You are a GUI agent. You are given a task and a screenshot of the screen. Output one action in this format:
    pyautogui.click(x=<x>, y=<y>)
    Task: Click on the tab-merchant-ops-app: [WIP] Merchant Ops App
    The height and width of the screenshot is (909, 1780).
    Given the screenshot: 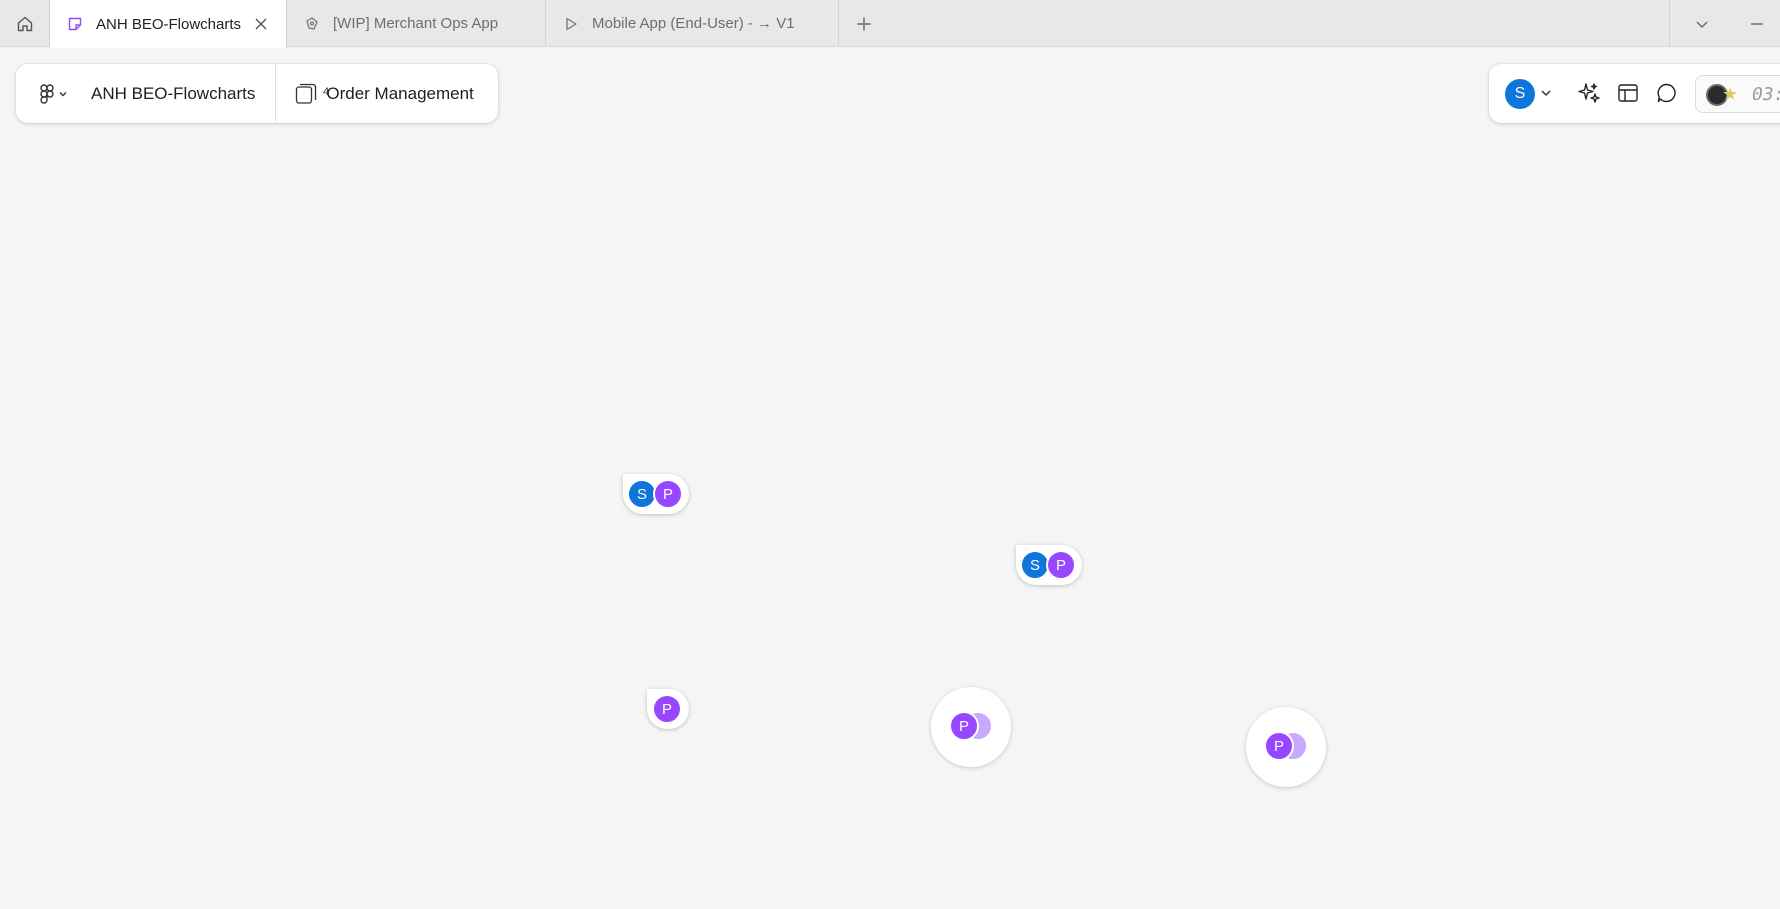 What is the action you would take?
    pyautogui.click(x=416, y=23)
    